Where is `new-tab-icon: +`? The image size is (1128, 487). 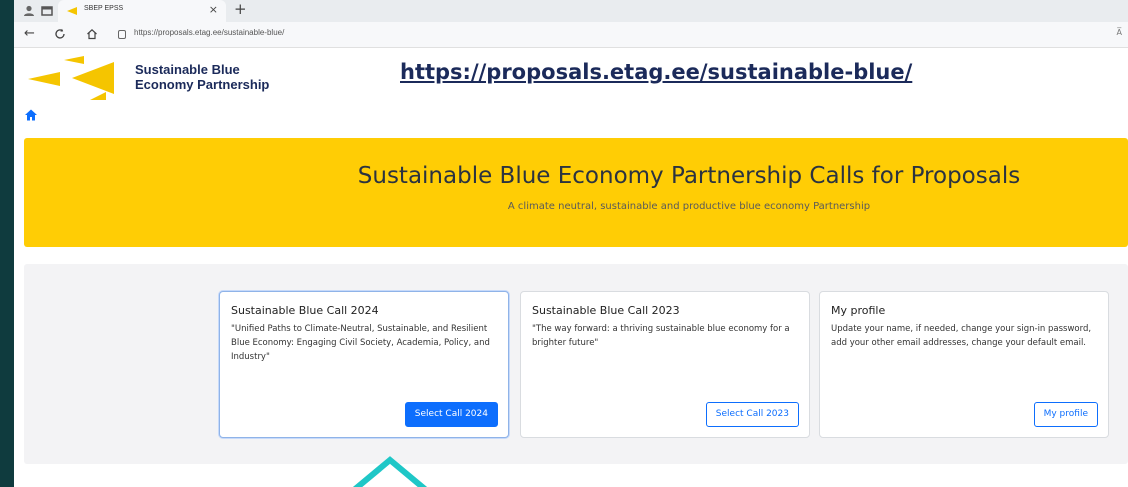 new-tab-icon: + is located at coordinates (240, 9).